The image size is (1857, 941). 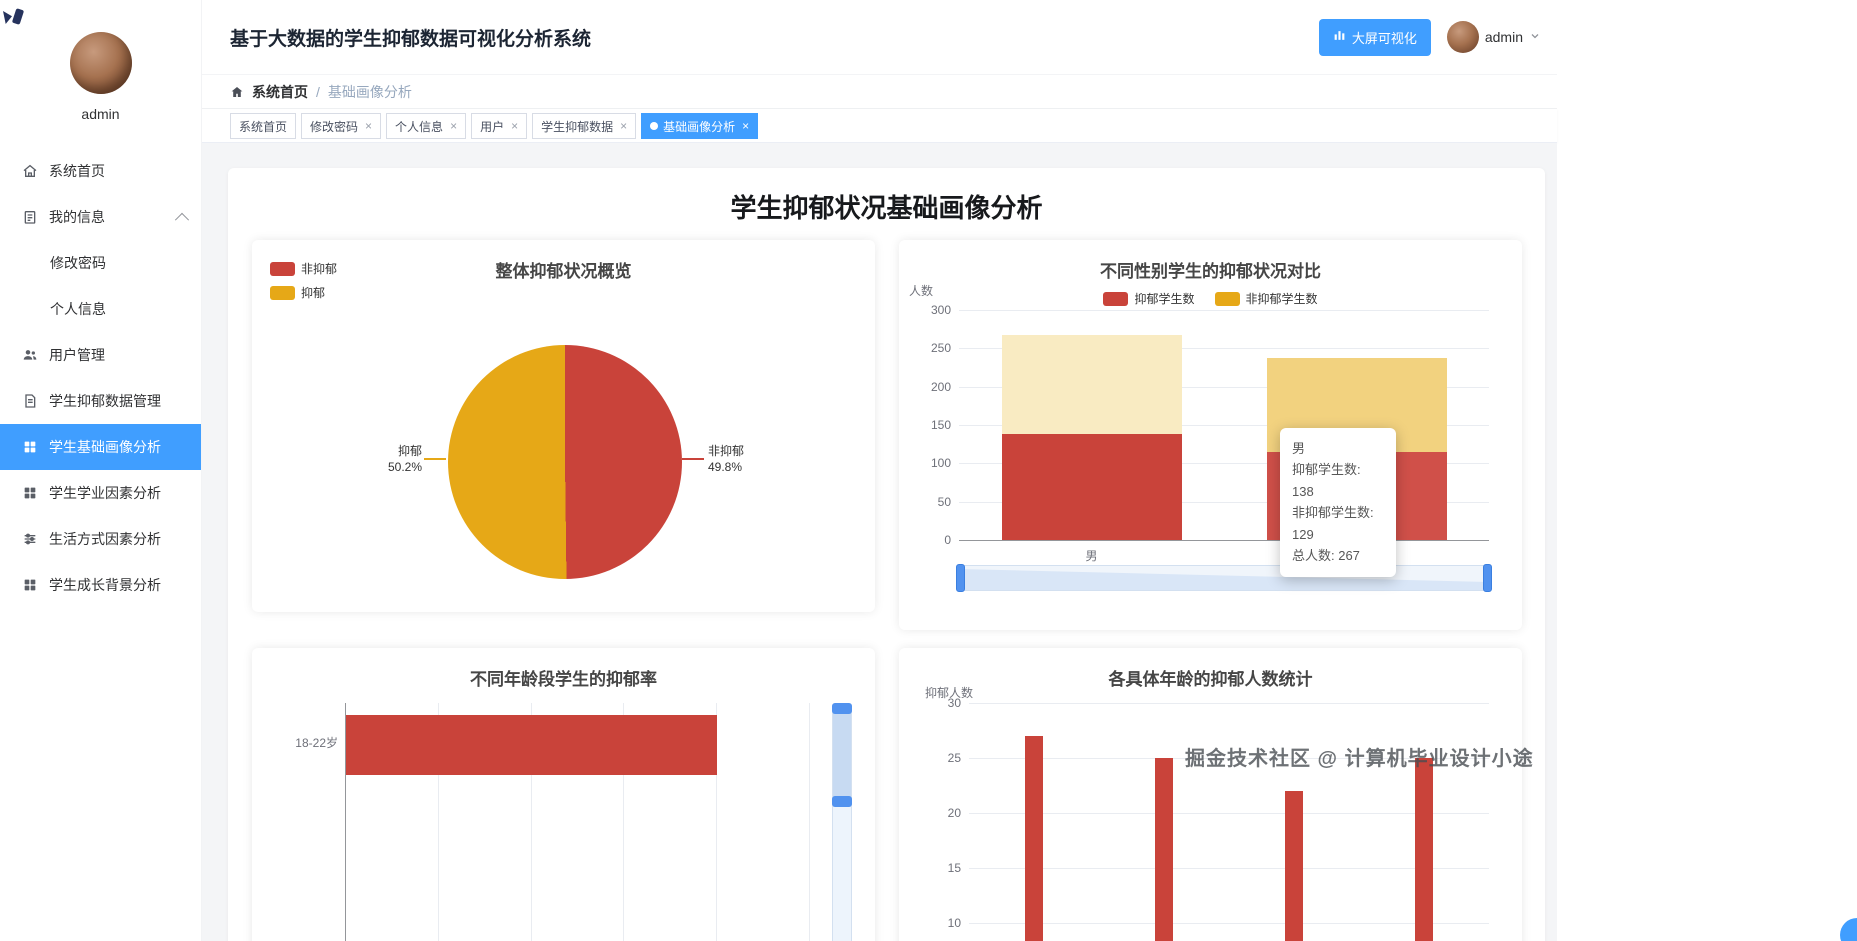 I want to click on tab-label: 个人信息, so click(x=419, y=126).